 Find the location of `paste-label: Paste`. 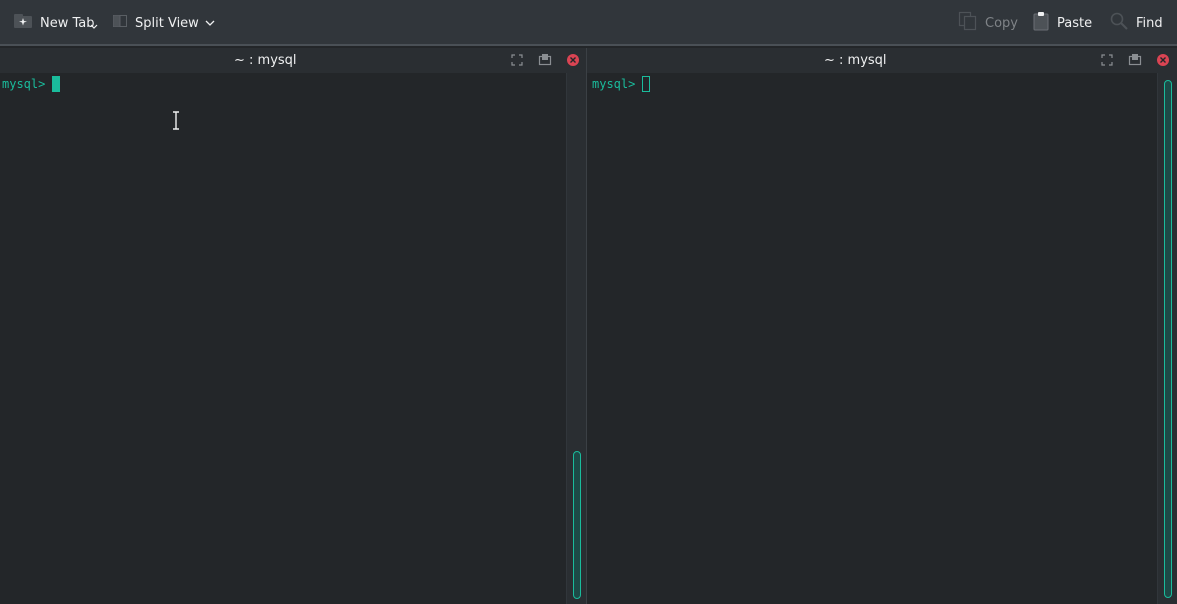

paste-label: Paste is located at coordinates (1075, 23).